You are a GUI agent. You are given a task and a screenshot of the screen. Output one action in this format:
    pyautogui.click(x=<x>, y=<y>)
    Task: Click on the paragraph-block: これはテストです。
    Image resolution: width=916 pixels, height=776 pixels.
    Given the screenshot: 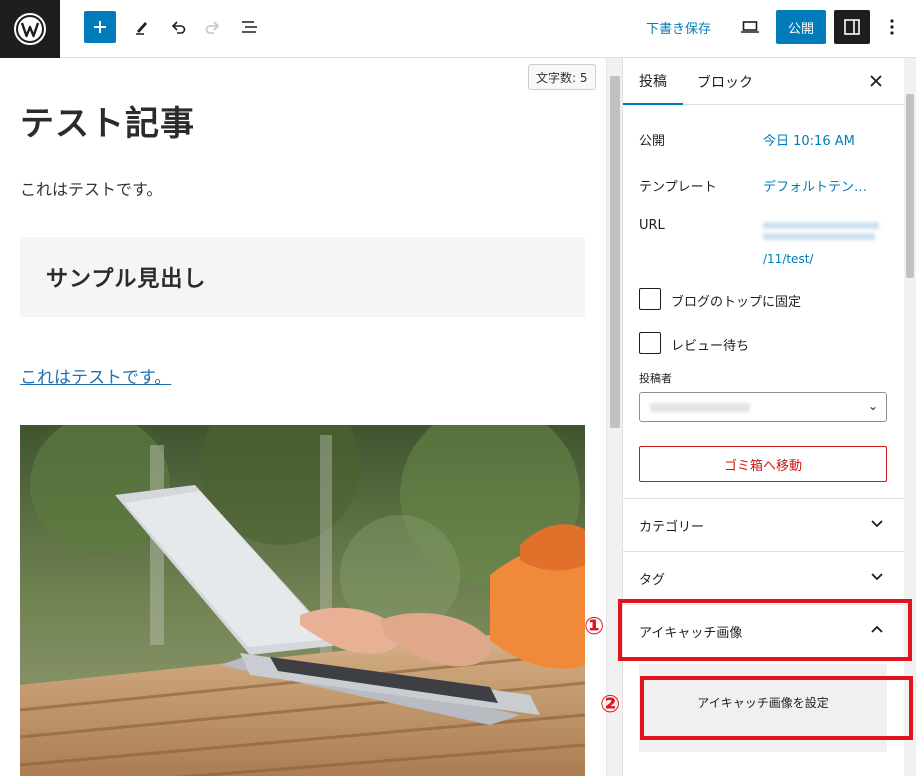 What is the action you would take?
    pyautogui.click(x=91, y=188)
    